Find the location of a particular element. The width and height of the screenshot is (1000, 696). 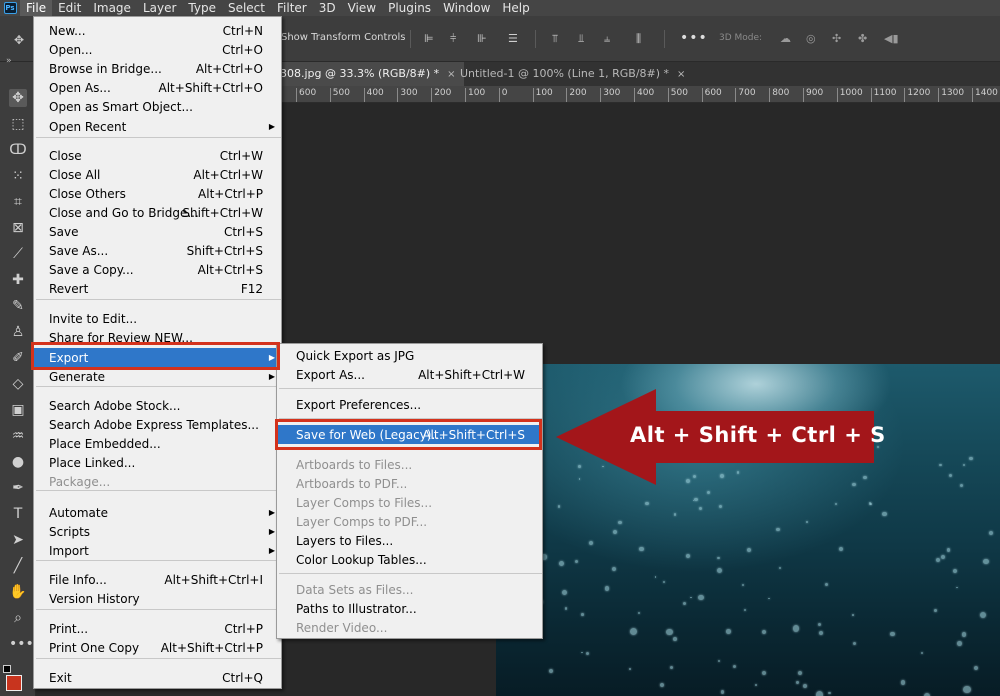

file-menu-item-save: Save Ctrl+S is located at coordinates (157, 231).